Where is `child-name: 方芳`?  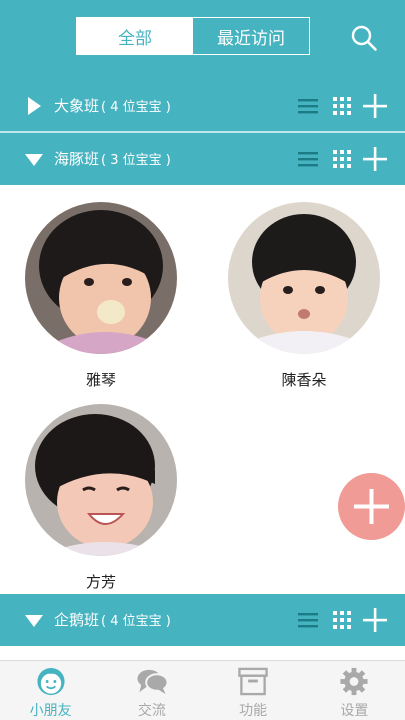 child-name: 方芳 is located at coordinates (100, 582).